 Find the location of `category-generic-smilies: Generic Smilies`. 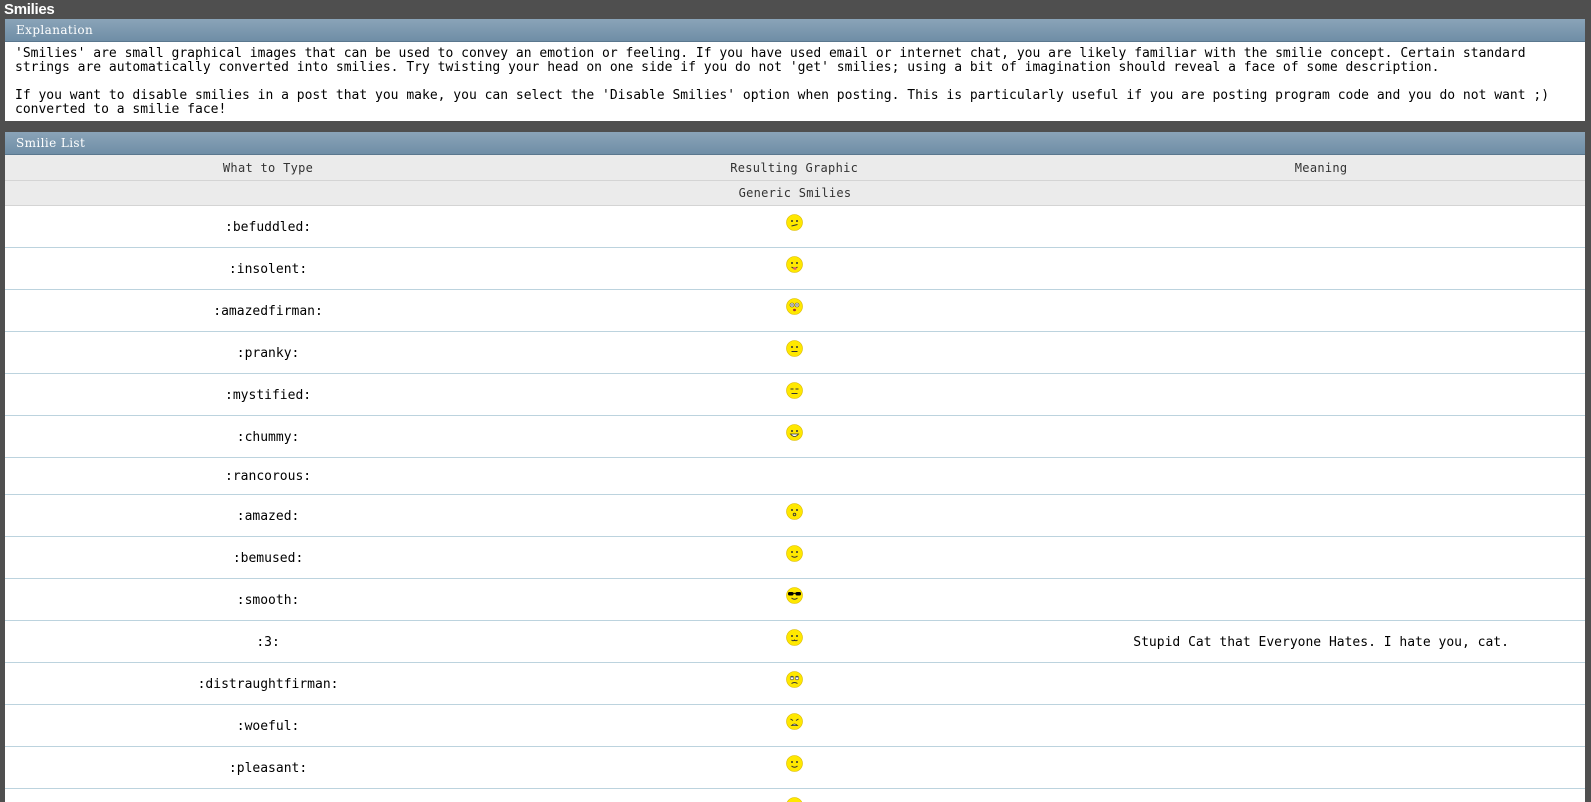

category-generic-smilies: Generic Smilies is located at coordinates (795, 193).